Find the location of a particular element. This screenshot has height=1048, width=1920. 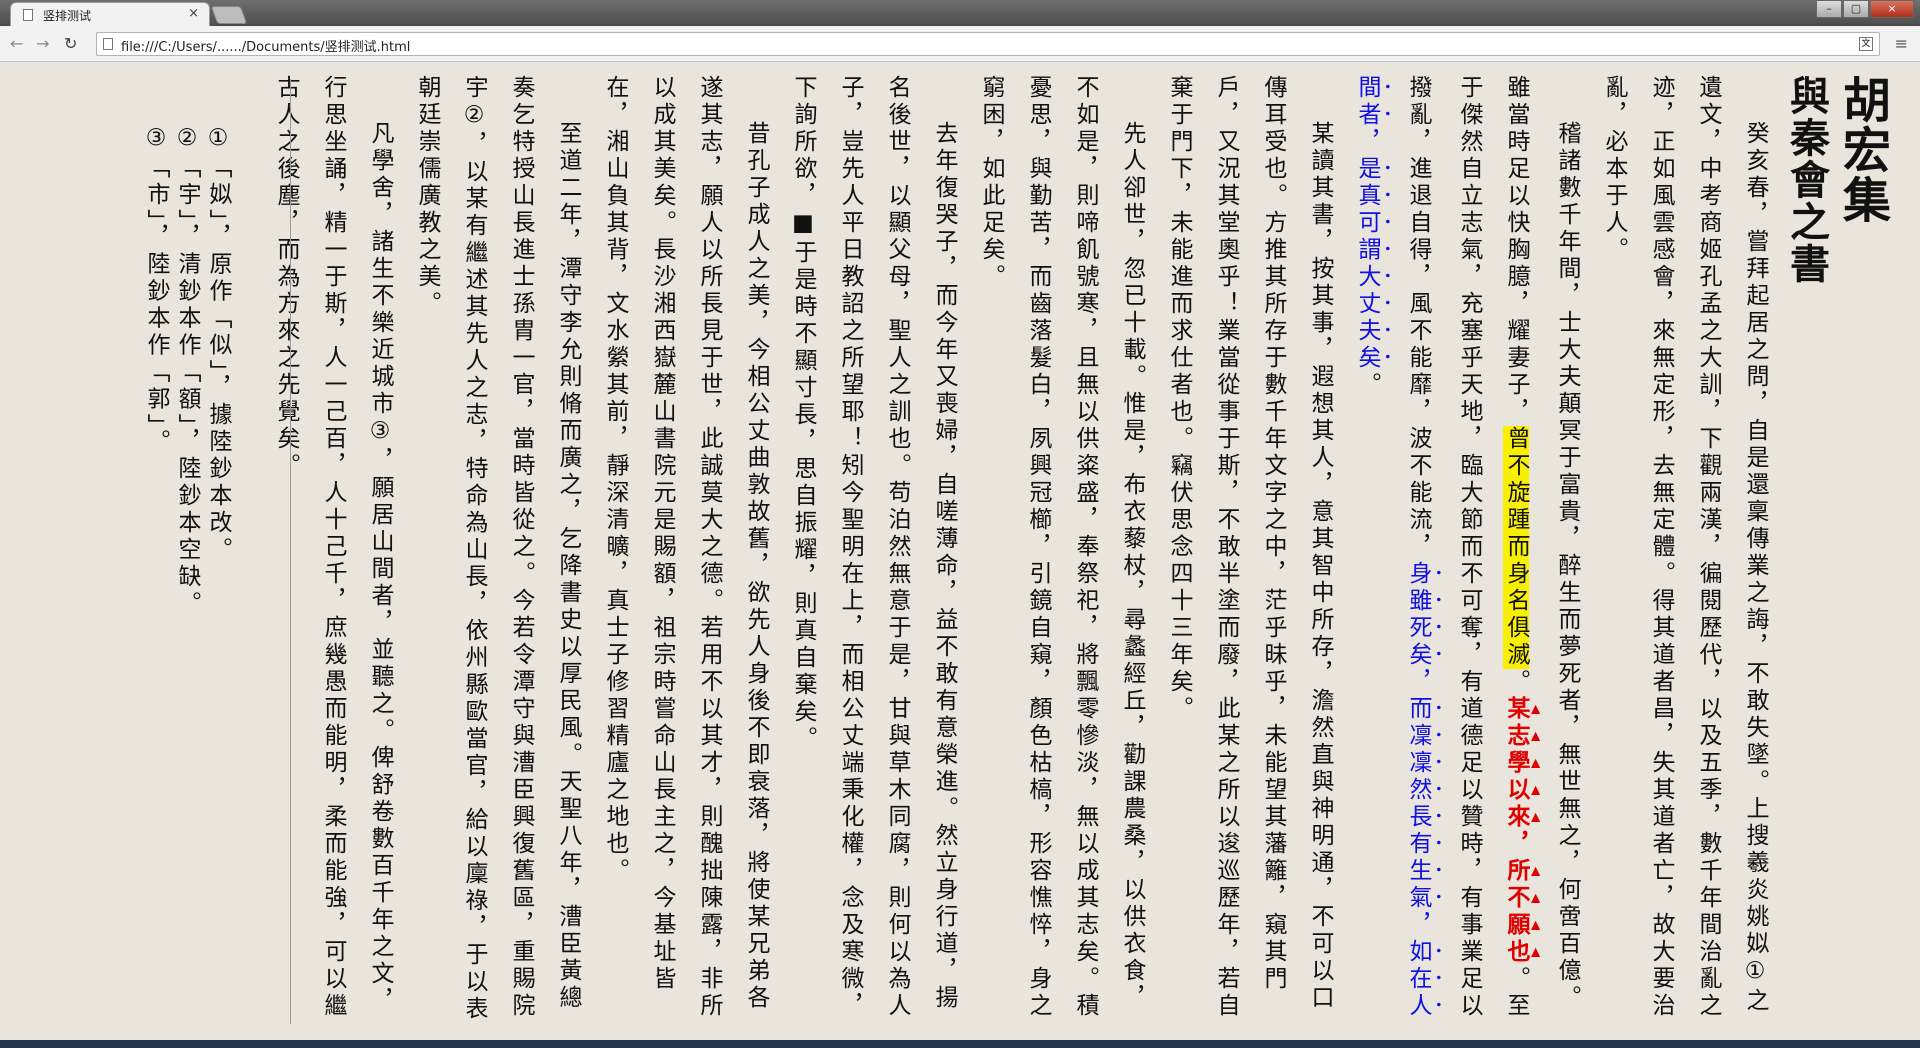

close-window-button: × is located at coordinates (1892, 9).